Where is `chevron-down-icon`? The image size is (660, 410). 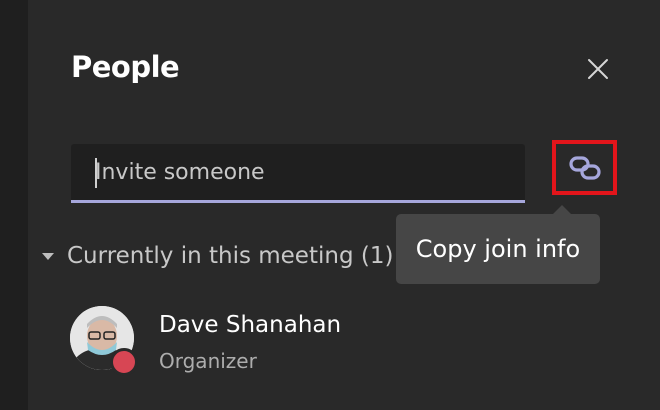
chevron-down-icon is located at coordinates (48, 256).